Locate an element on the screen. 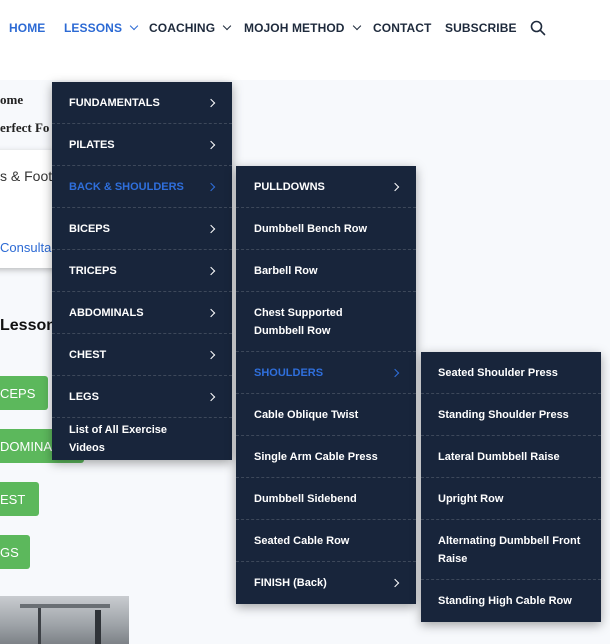 The width and height of the screenshot is (610, 644). menu-item-pilates: PILATES is located at coordinates (142, 145).